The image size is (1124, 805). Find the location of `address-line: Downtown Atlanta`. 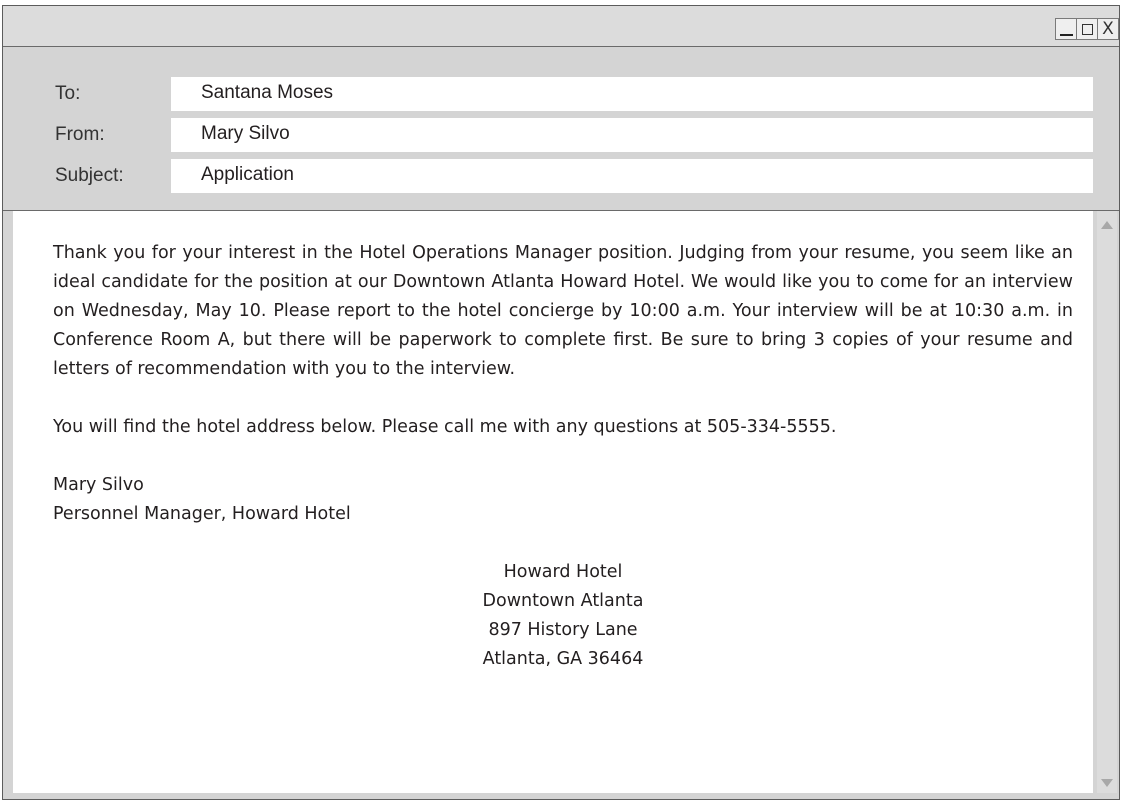

address-line: Downtown Atlanta is located at coordinates (563, 601).